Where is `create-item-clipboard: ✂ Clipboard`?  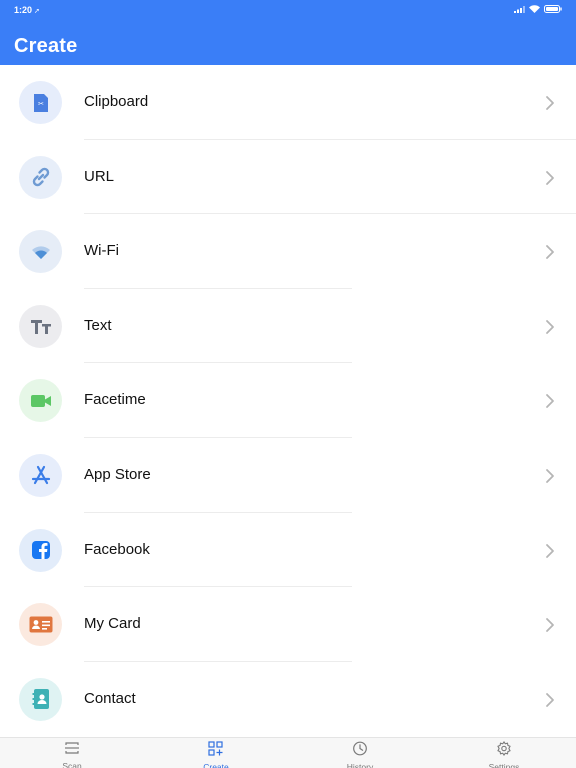 create-item-clipboard: ✂ Clipboard is located at coordinates (288, 102).